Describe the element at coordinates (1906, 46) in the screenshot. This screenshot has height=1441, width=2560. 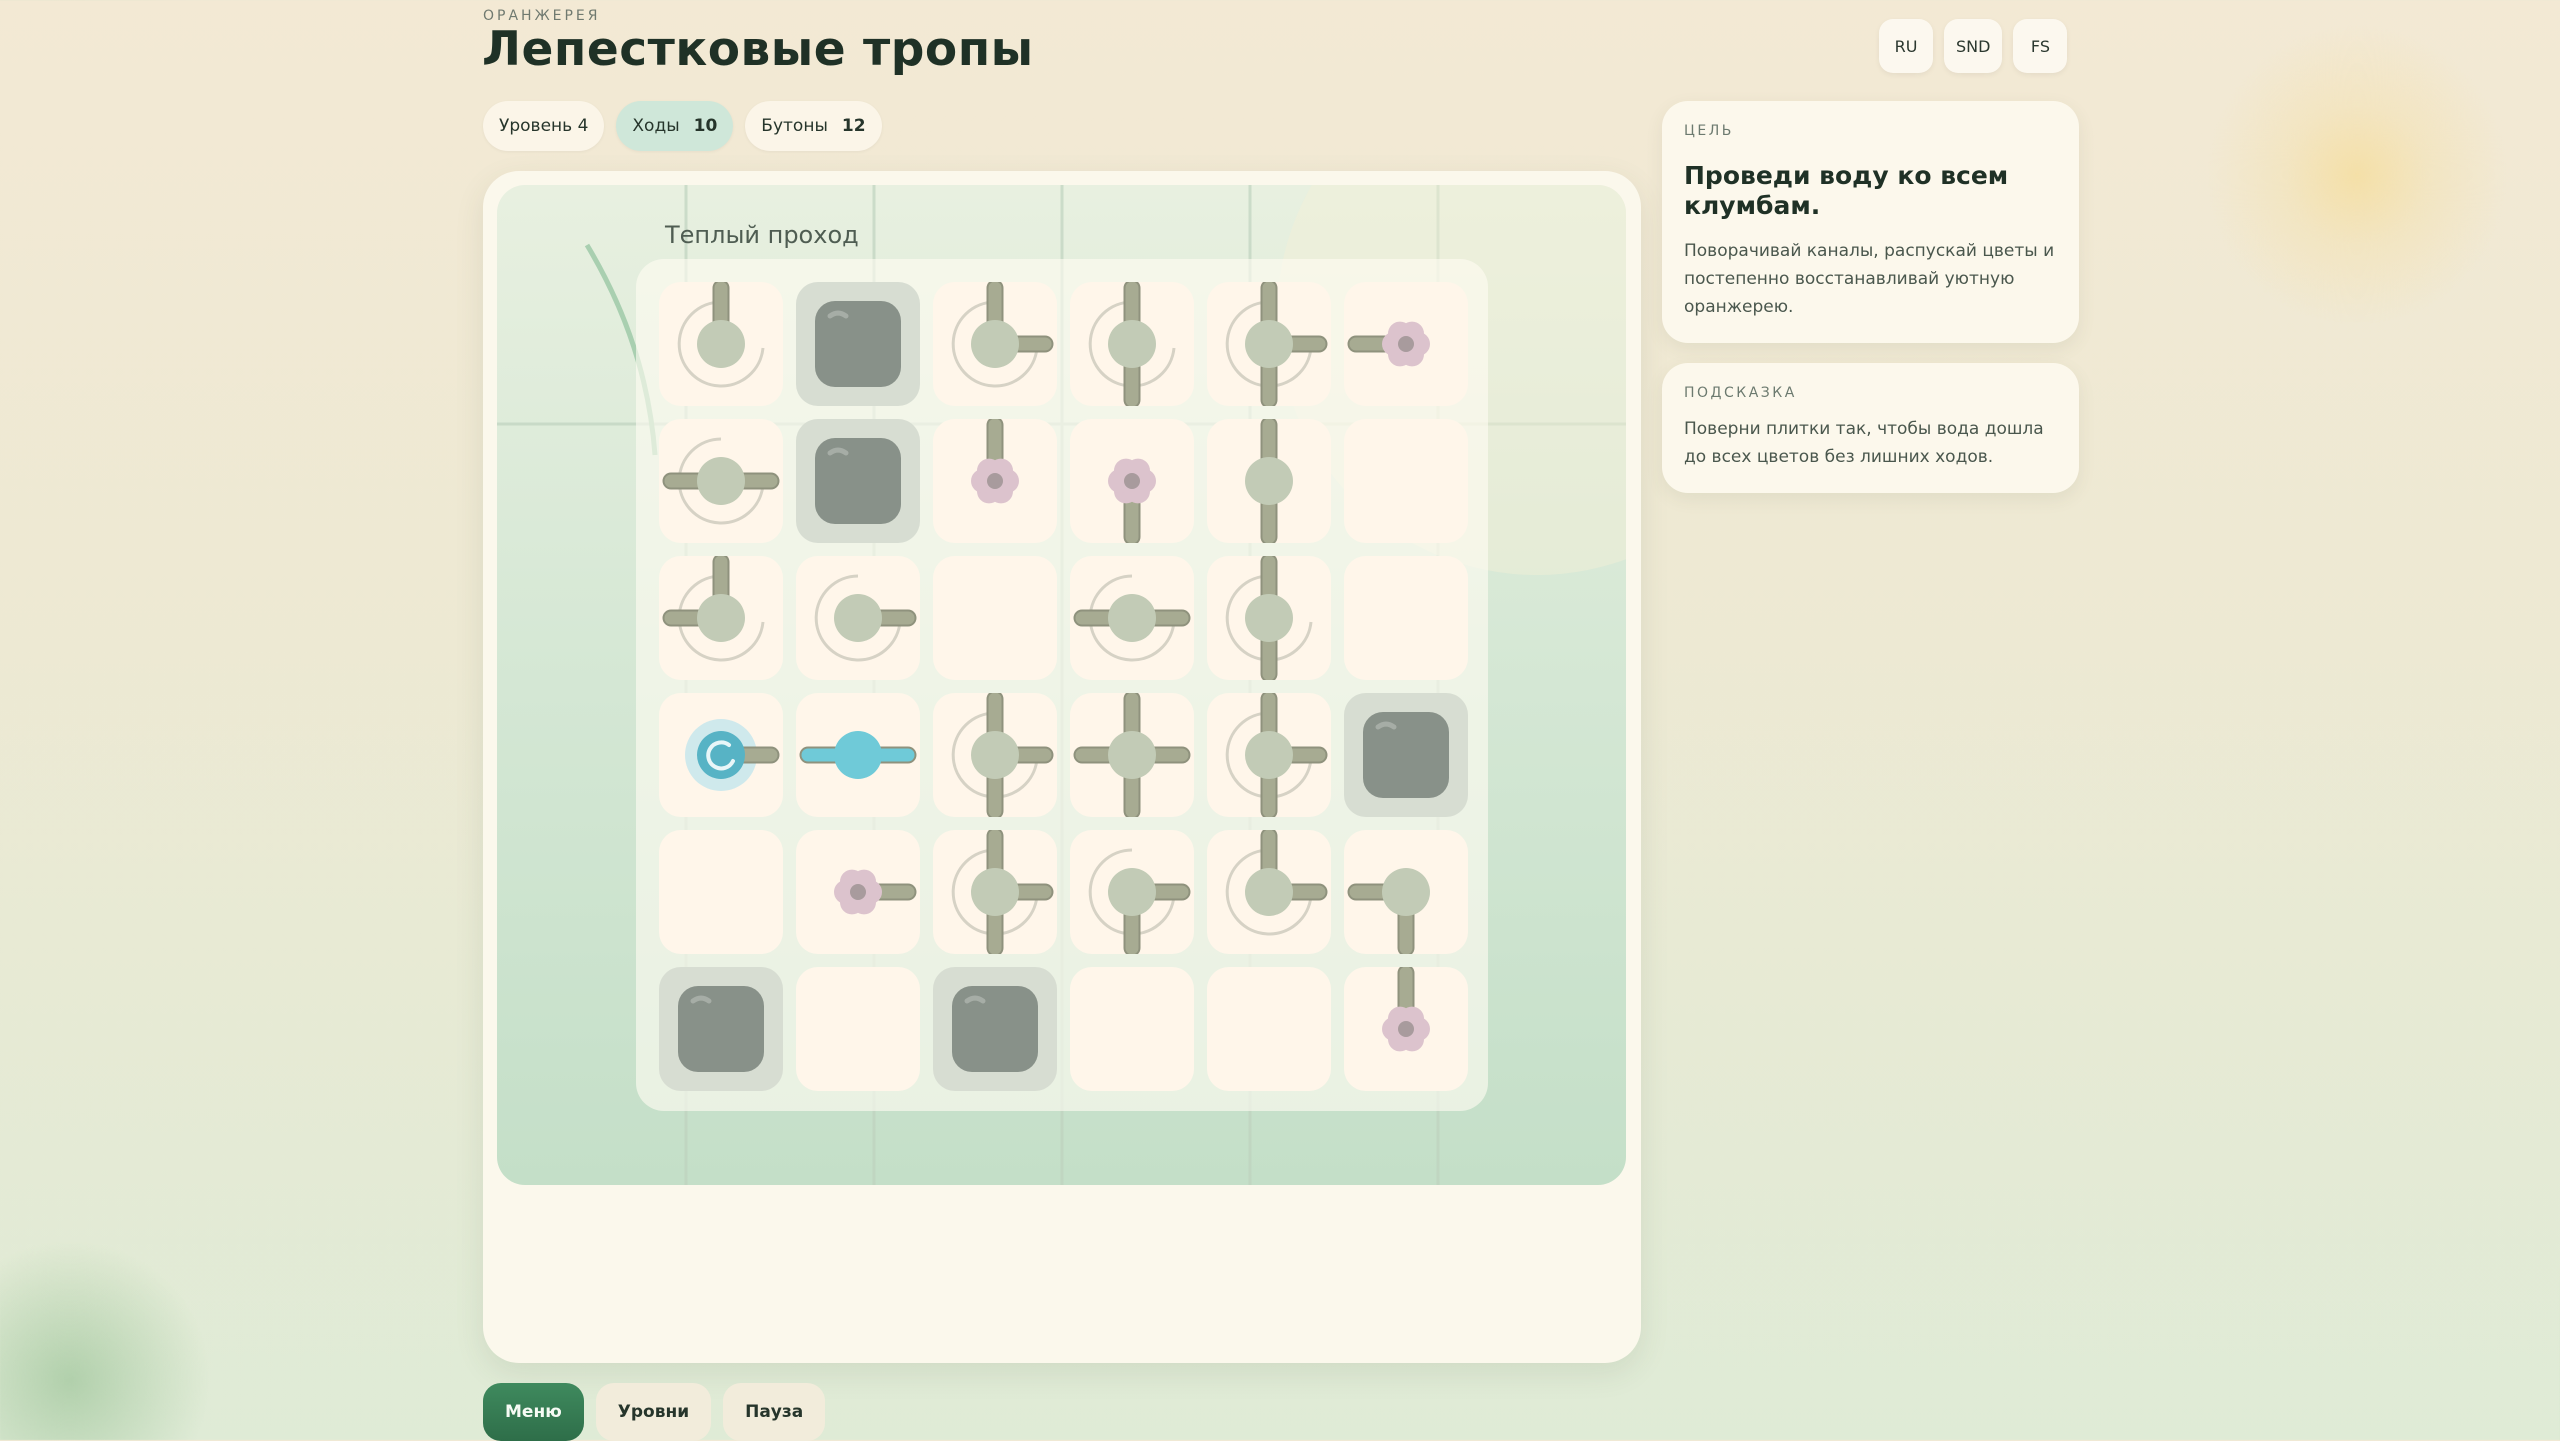
I see `language-button: RU` at that location.